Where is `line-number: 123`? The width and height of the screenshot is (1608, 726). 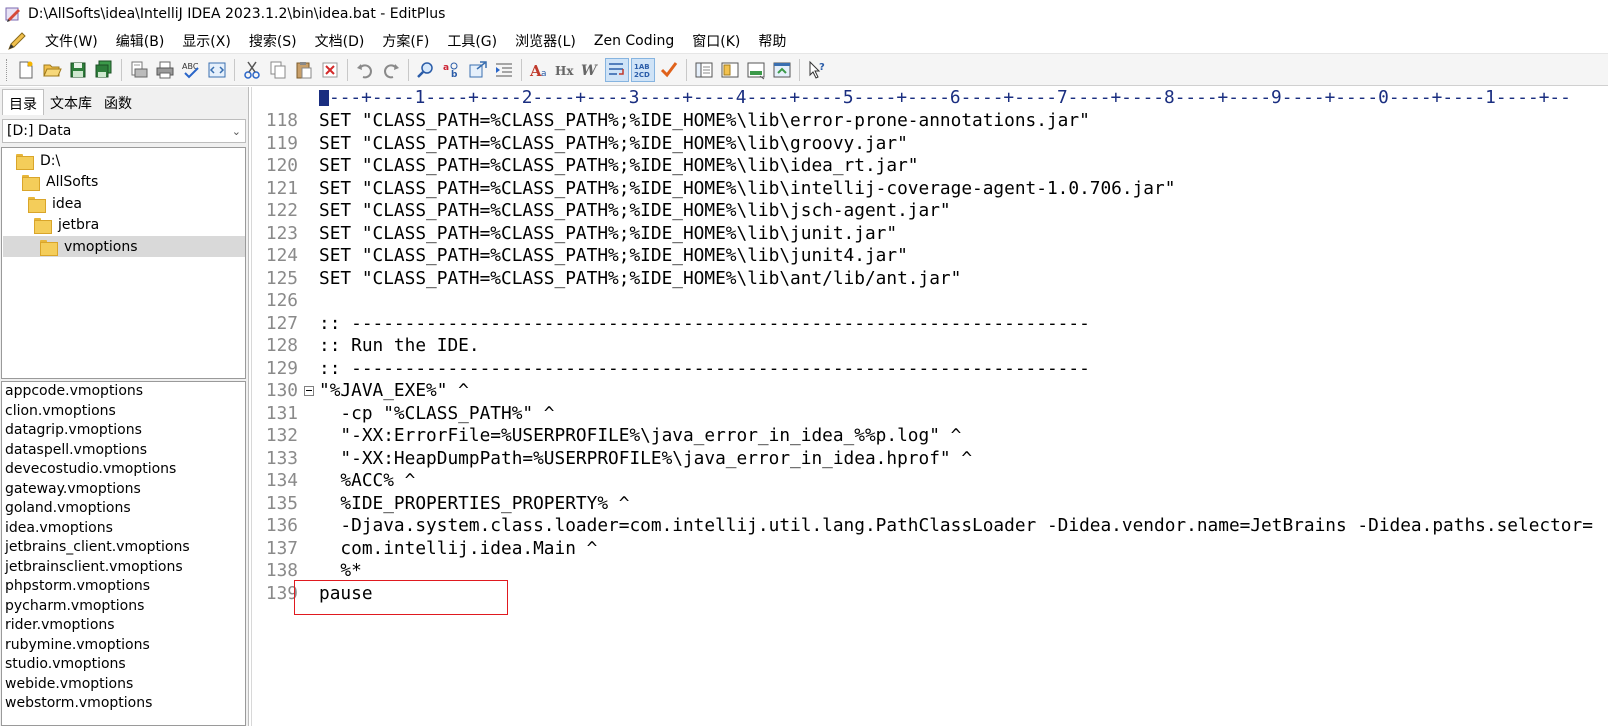 line-number: 123 is located at coordinates (281, 233).